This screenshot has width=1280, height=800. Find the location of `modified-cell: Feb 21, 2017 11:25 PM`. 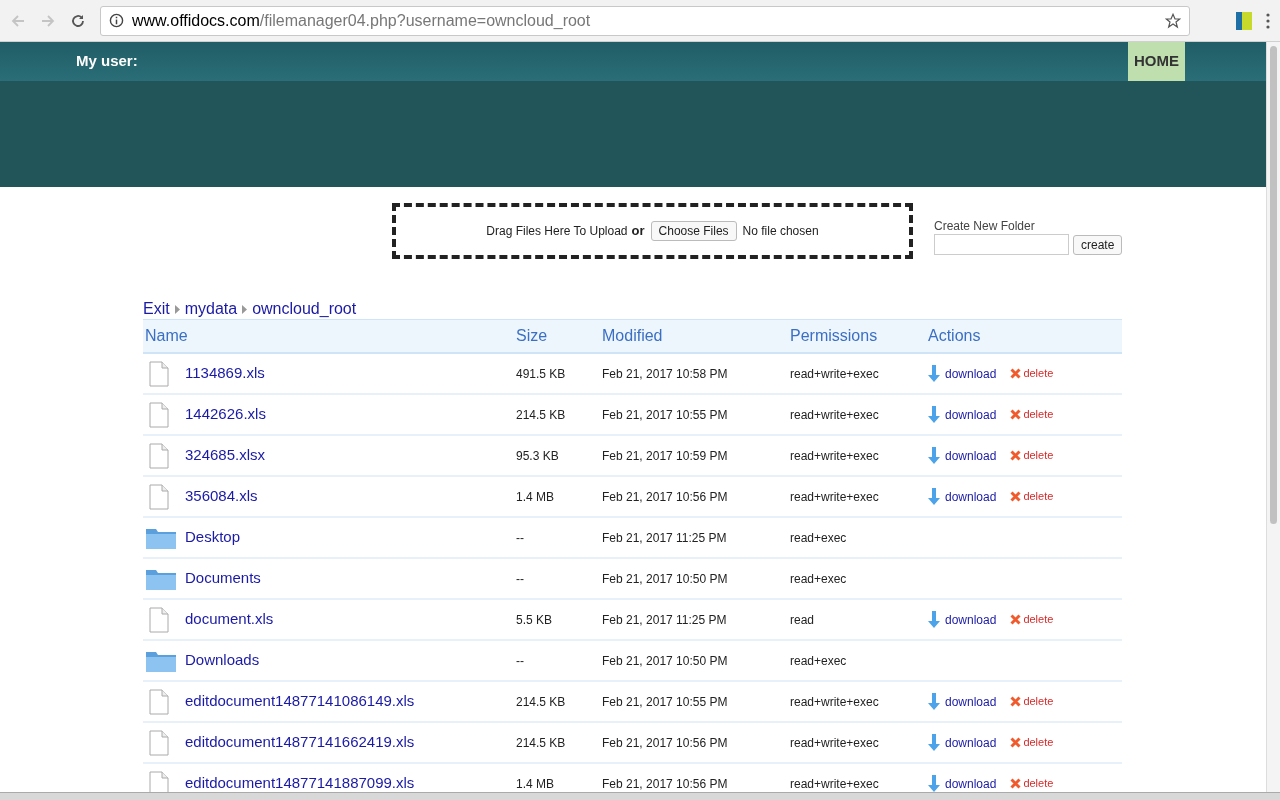

modified-cell: Feb 21, 2017 11:25 PM is located at coordinates (664, 619).